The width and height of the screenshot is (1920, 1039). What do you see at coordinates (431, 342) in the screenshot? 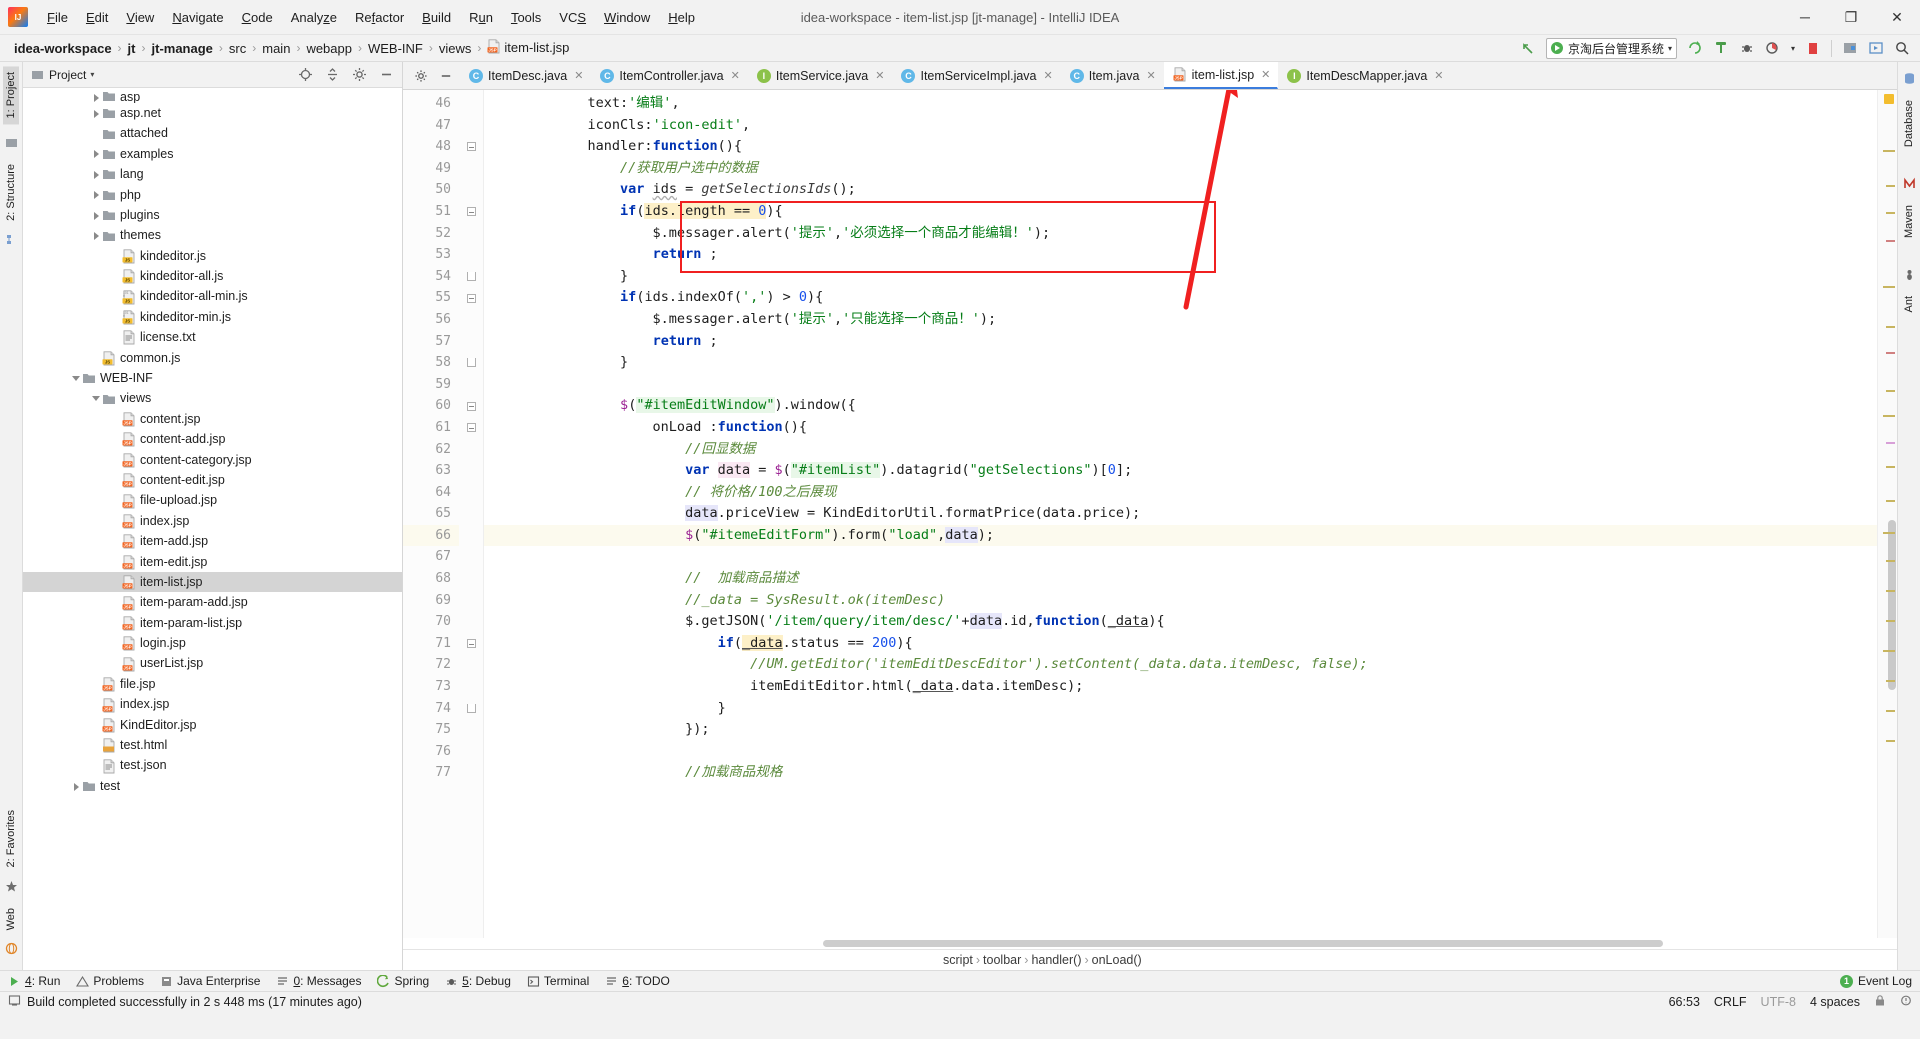
I see `line-number: 57` at bounding box center [431, 342].